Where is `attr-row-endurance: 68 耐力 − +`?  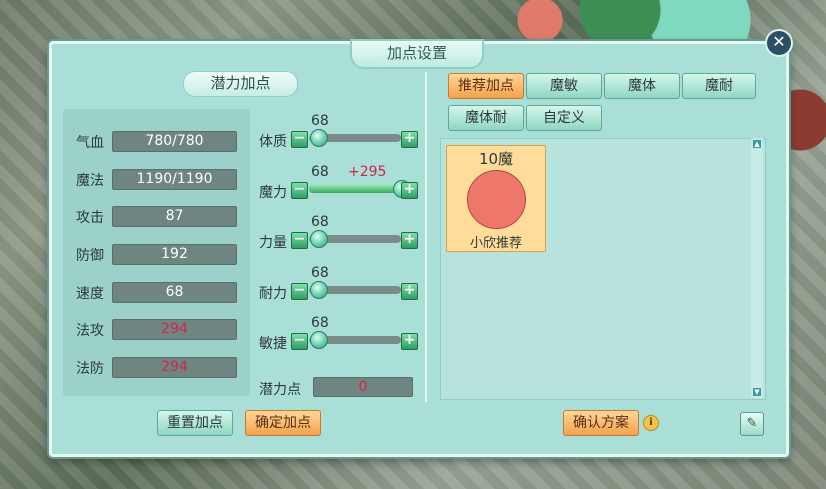
attr-row-endurance: 68 耐力 − + is located at coordinates (339, 290).